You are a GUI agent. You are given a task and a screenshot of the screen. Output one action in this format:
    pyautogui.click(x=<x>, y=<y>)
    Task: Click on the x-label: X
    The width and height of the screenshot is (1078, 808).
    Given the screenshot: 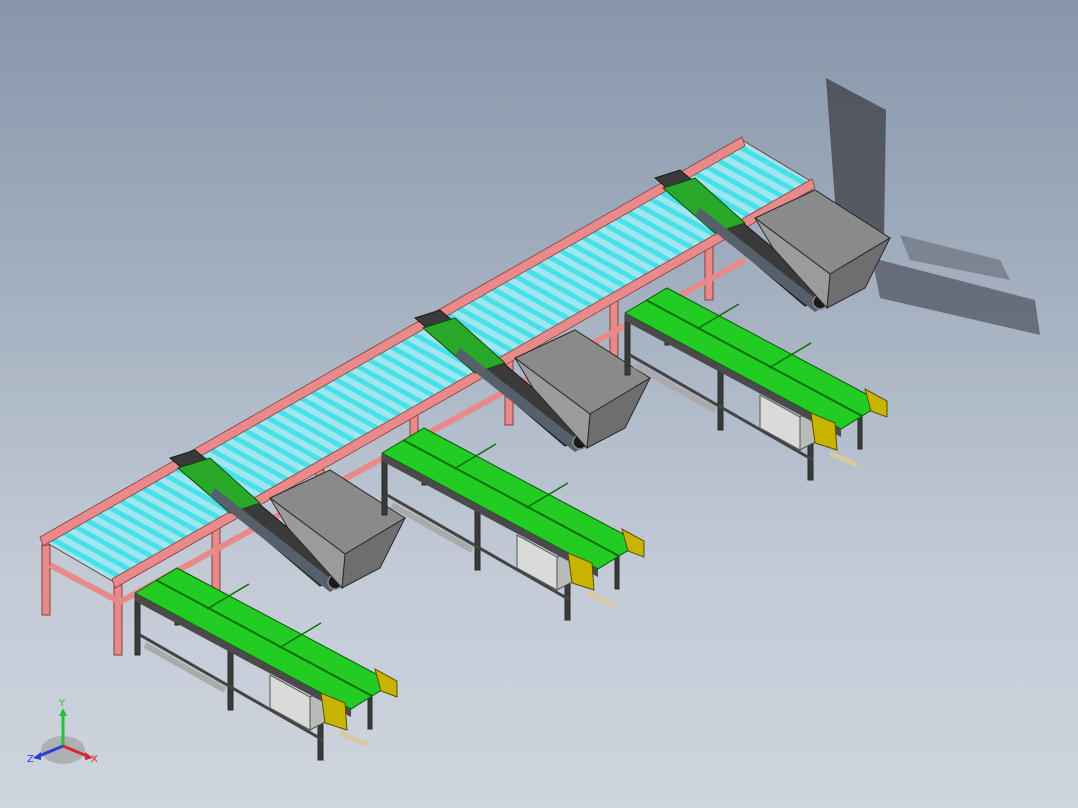 What is the action you would take?
    pyautogui.click(x=94, y=759)
    